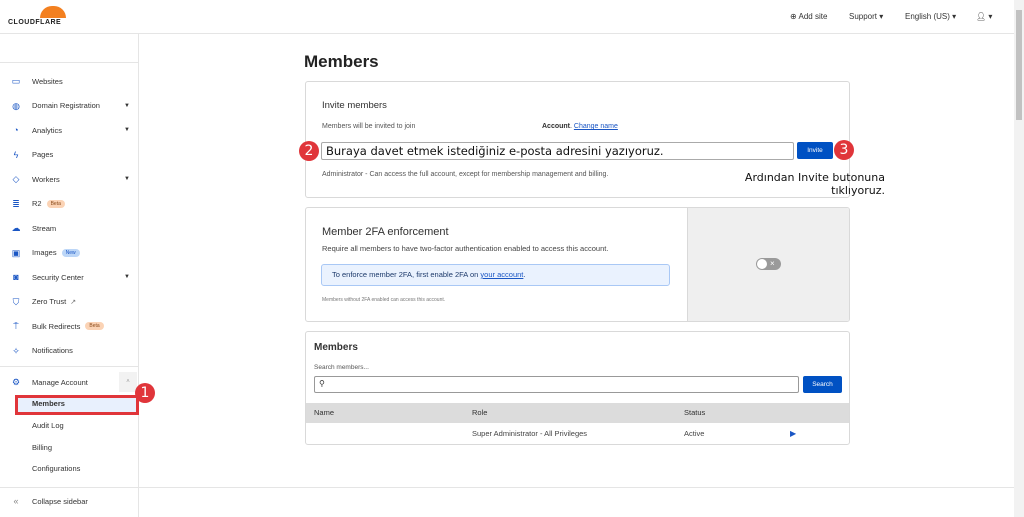  What do you see at coordinates (16, 179) in the screenshot?
I see `workers-icon: ◇` at bounding box center [16, 179].